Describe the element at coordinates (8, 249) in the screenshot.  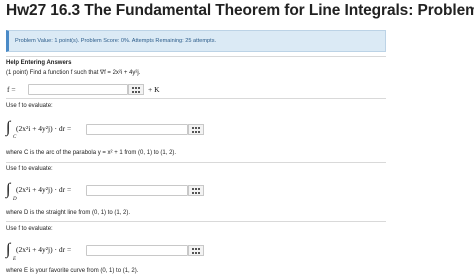
I see `integral-sign-3: ∫` at that location.